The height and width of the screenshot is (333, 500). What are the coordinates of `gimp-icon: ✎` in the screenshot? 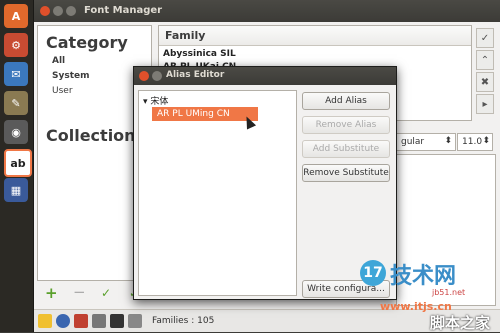 It's located at (16, 103).